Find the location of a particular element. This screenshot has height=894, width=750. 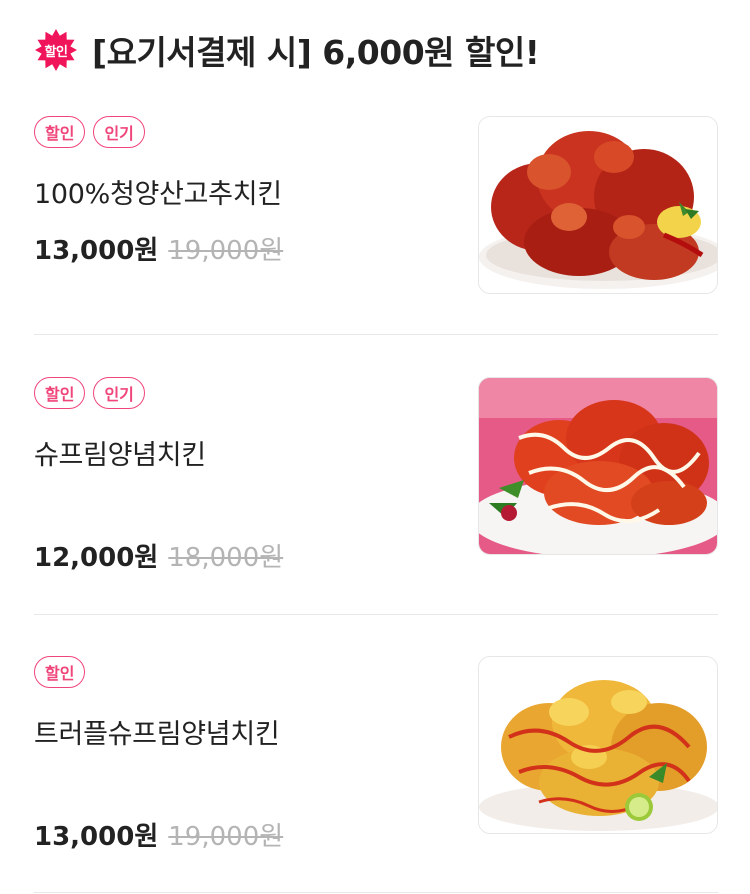

section-header: 할인 [요기서결제 시] 6,000원 할인! is located at coordinates (287, 50).